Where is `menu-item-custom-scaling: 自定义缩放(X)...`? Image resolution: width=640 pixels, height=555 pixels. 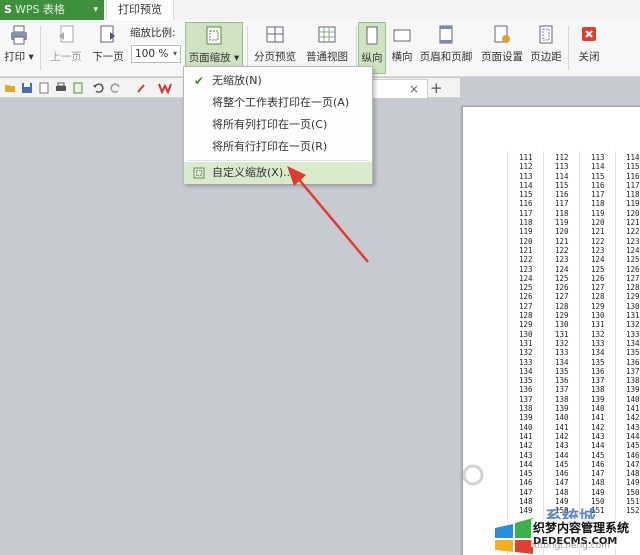 menu-item-custom-scaling: 自定义缩放(X)... is located at coordinates (278, 173).